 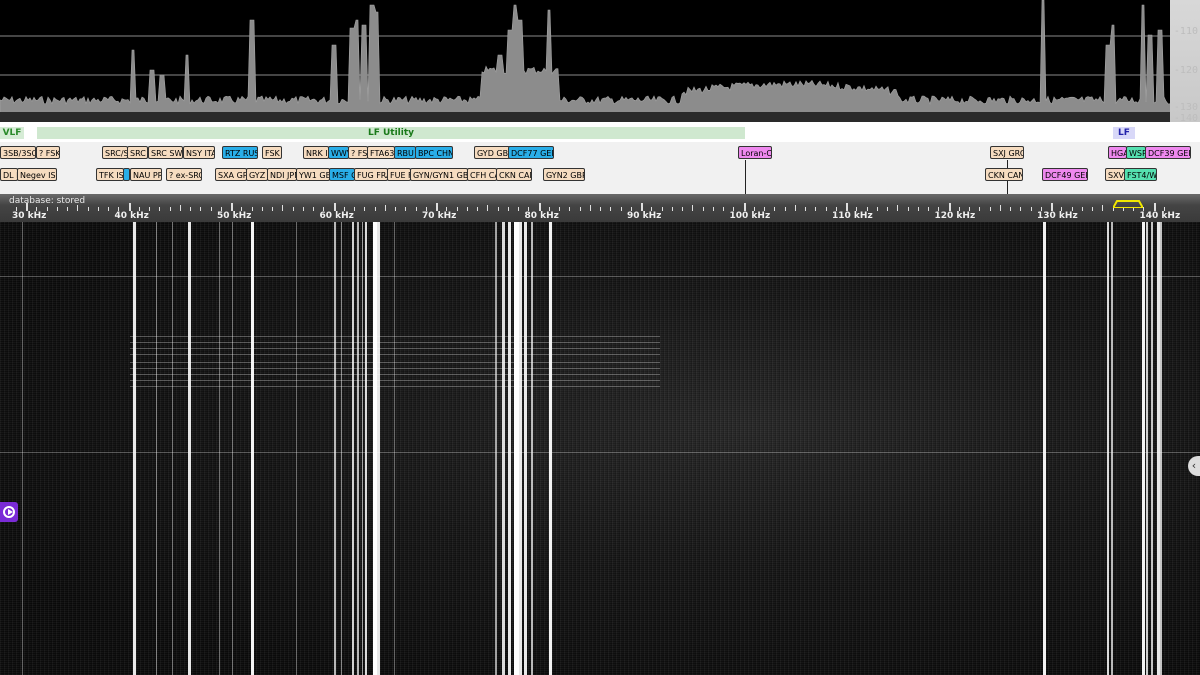 What do you see at coordinates (405, 152) in the screenshot?
I see `station-label: RBU R` at bounding box center [405, 152].